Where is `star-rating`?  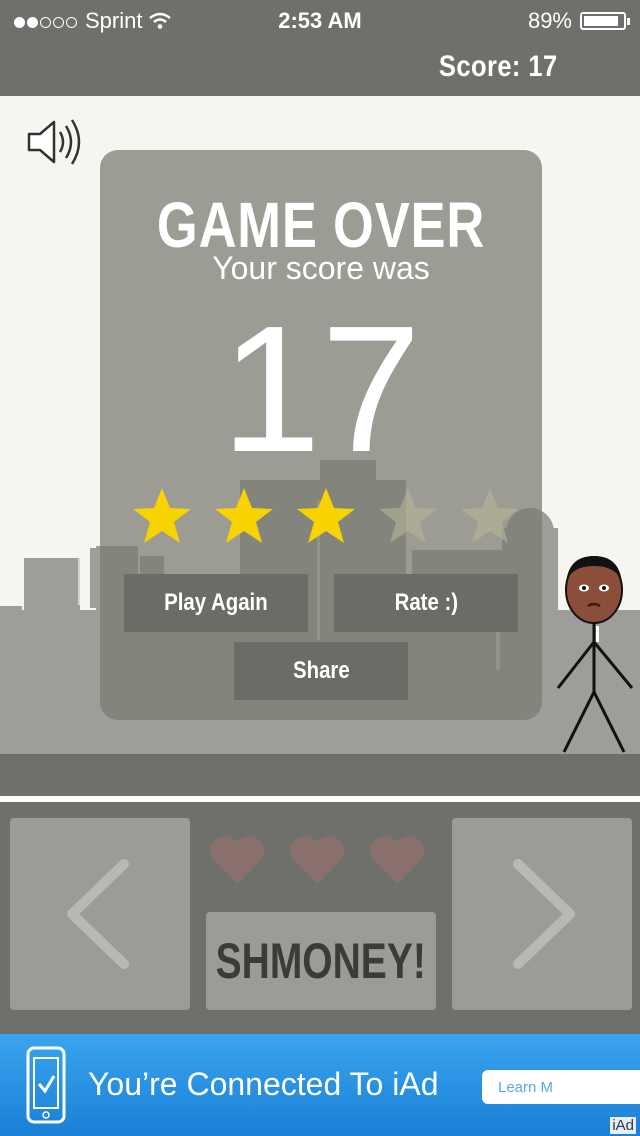 star-rating is located at coordinates (326, 516).